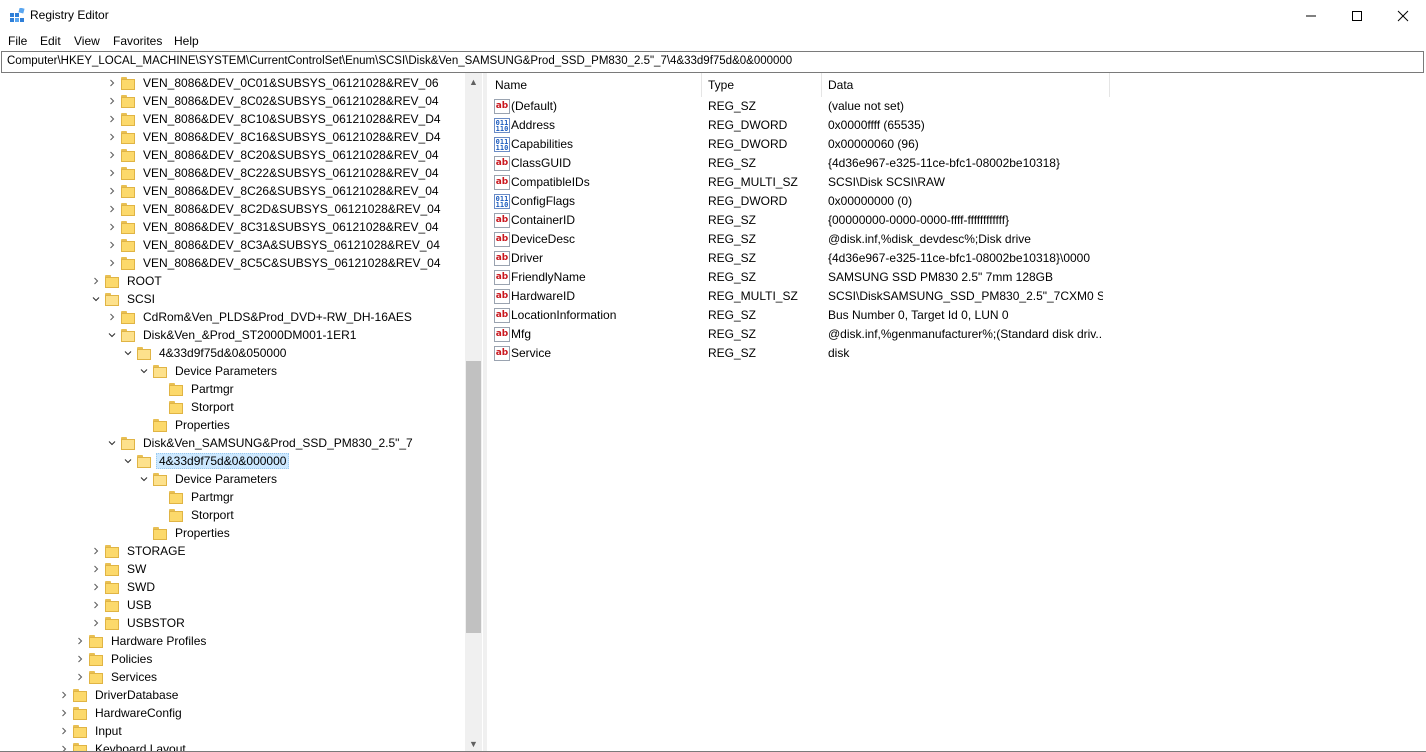 The width and height of the screenshot is (1426, 752). Describe the element at coordinates (273, 191) in the screenshot. I see `tree-item: VEN_8086&DEV_8C26&SUBSYS_06121028&REV_04` at that location.